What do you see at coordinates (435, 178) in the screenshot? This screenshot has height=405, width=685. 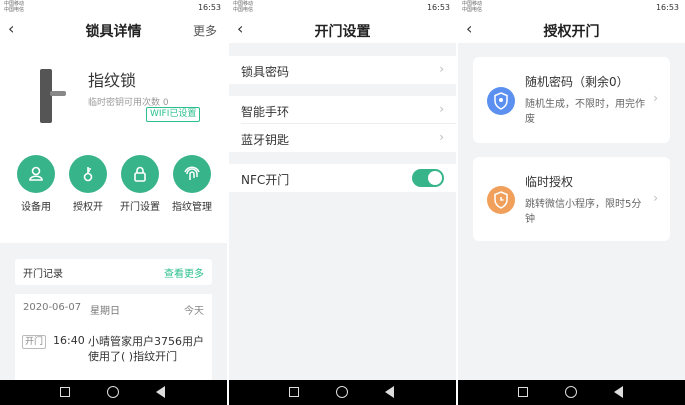 I see `toggle-knob` at bounding box center [435, 178].